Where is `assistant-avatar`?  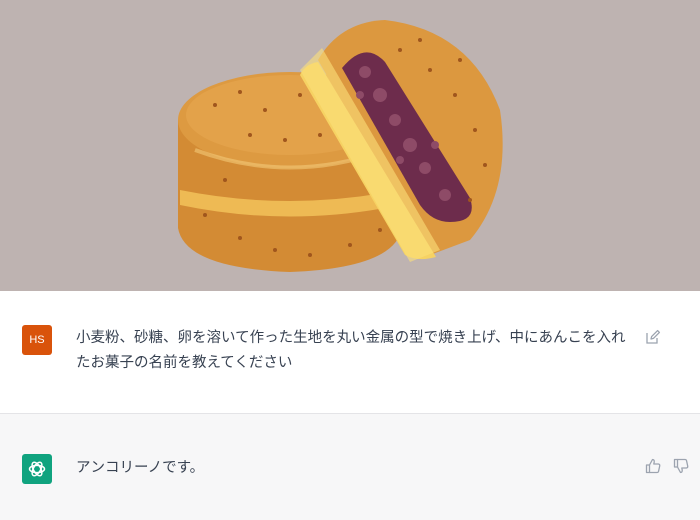 assistant-avatar is located at coordinates (37, 469).